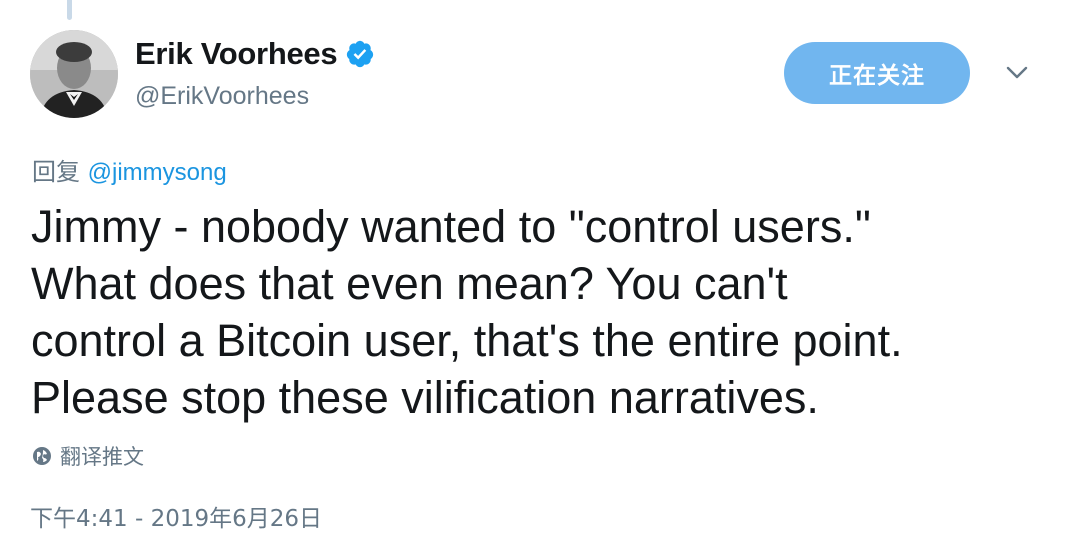  I want to click on tweet-timestamp: 下午4:41 - 2019年6月26日, so click(176, 516).